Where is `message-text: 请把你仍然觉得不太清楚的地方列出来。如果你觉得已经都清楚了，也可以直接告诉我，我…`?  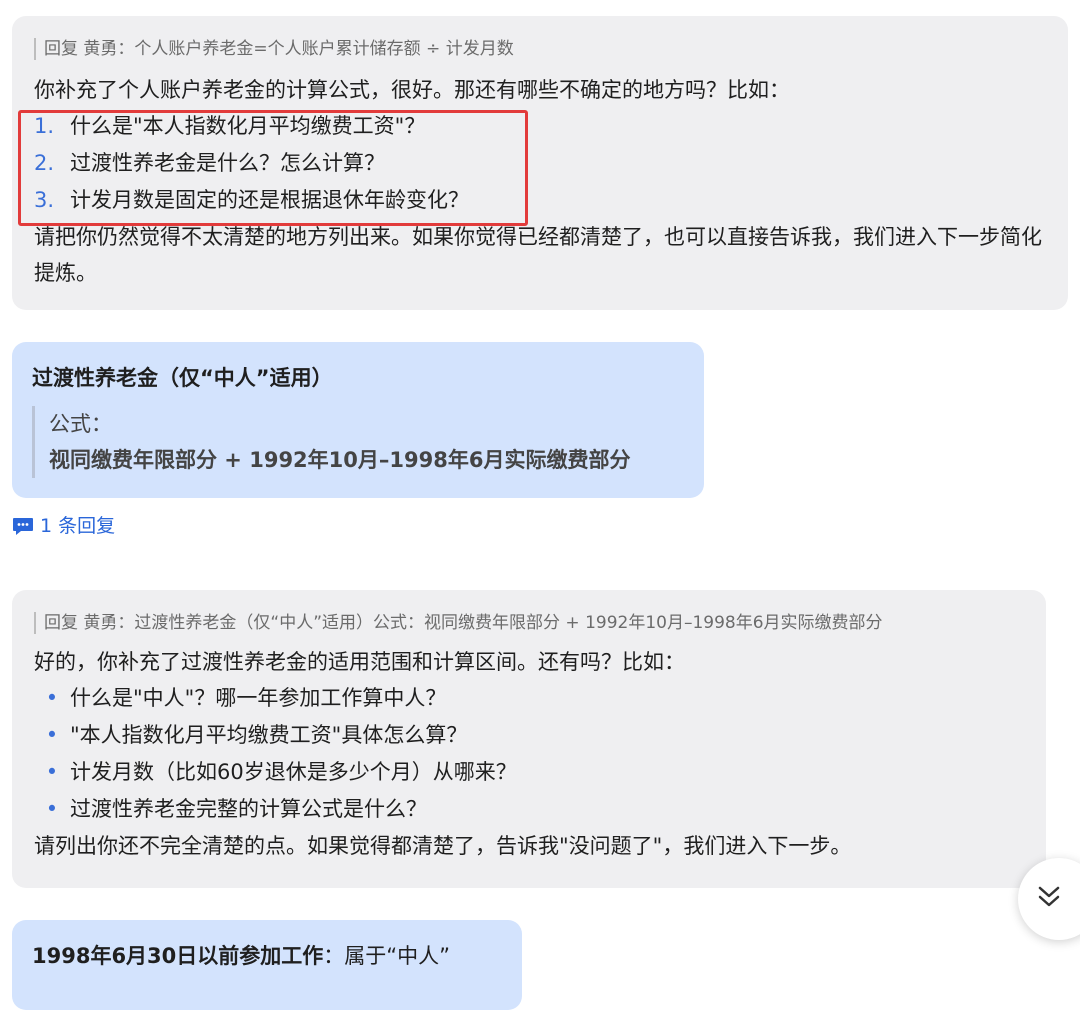 message-text: 请把你仍然觉得不太清楚的地方列出来。如果你觉得已经都清楚了，也可以直接告诉我，我… is located at coordinates (538, 255).